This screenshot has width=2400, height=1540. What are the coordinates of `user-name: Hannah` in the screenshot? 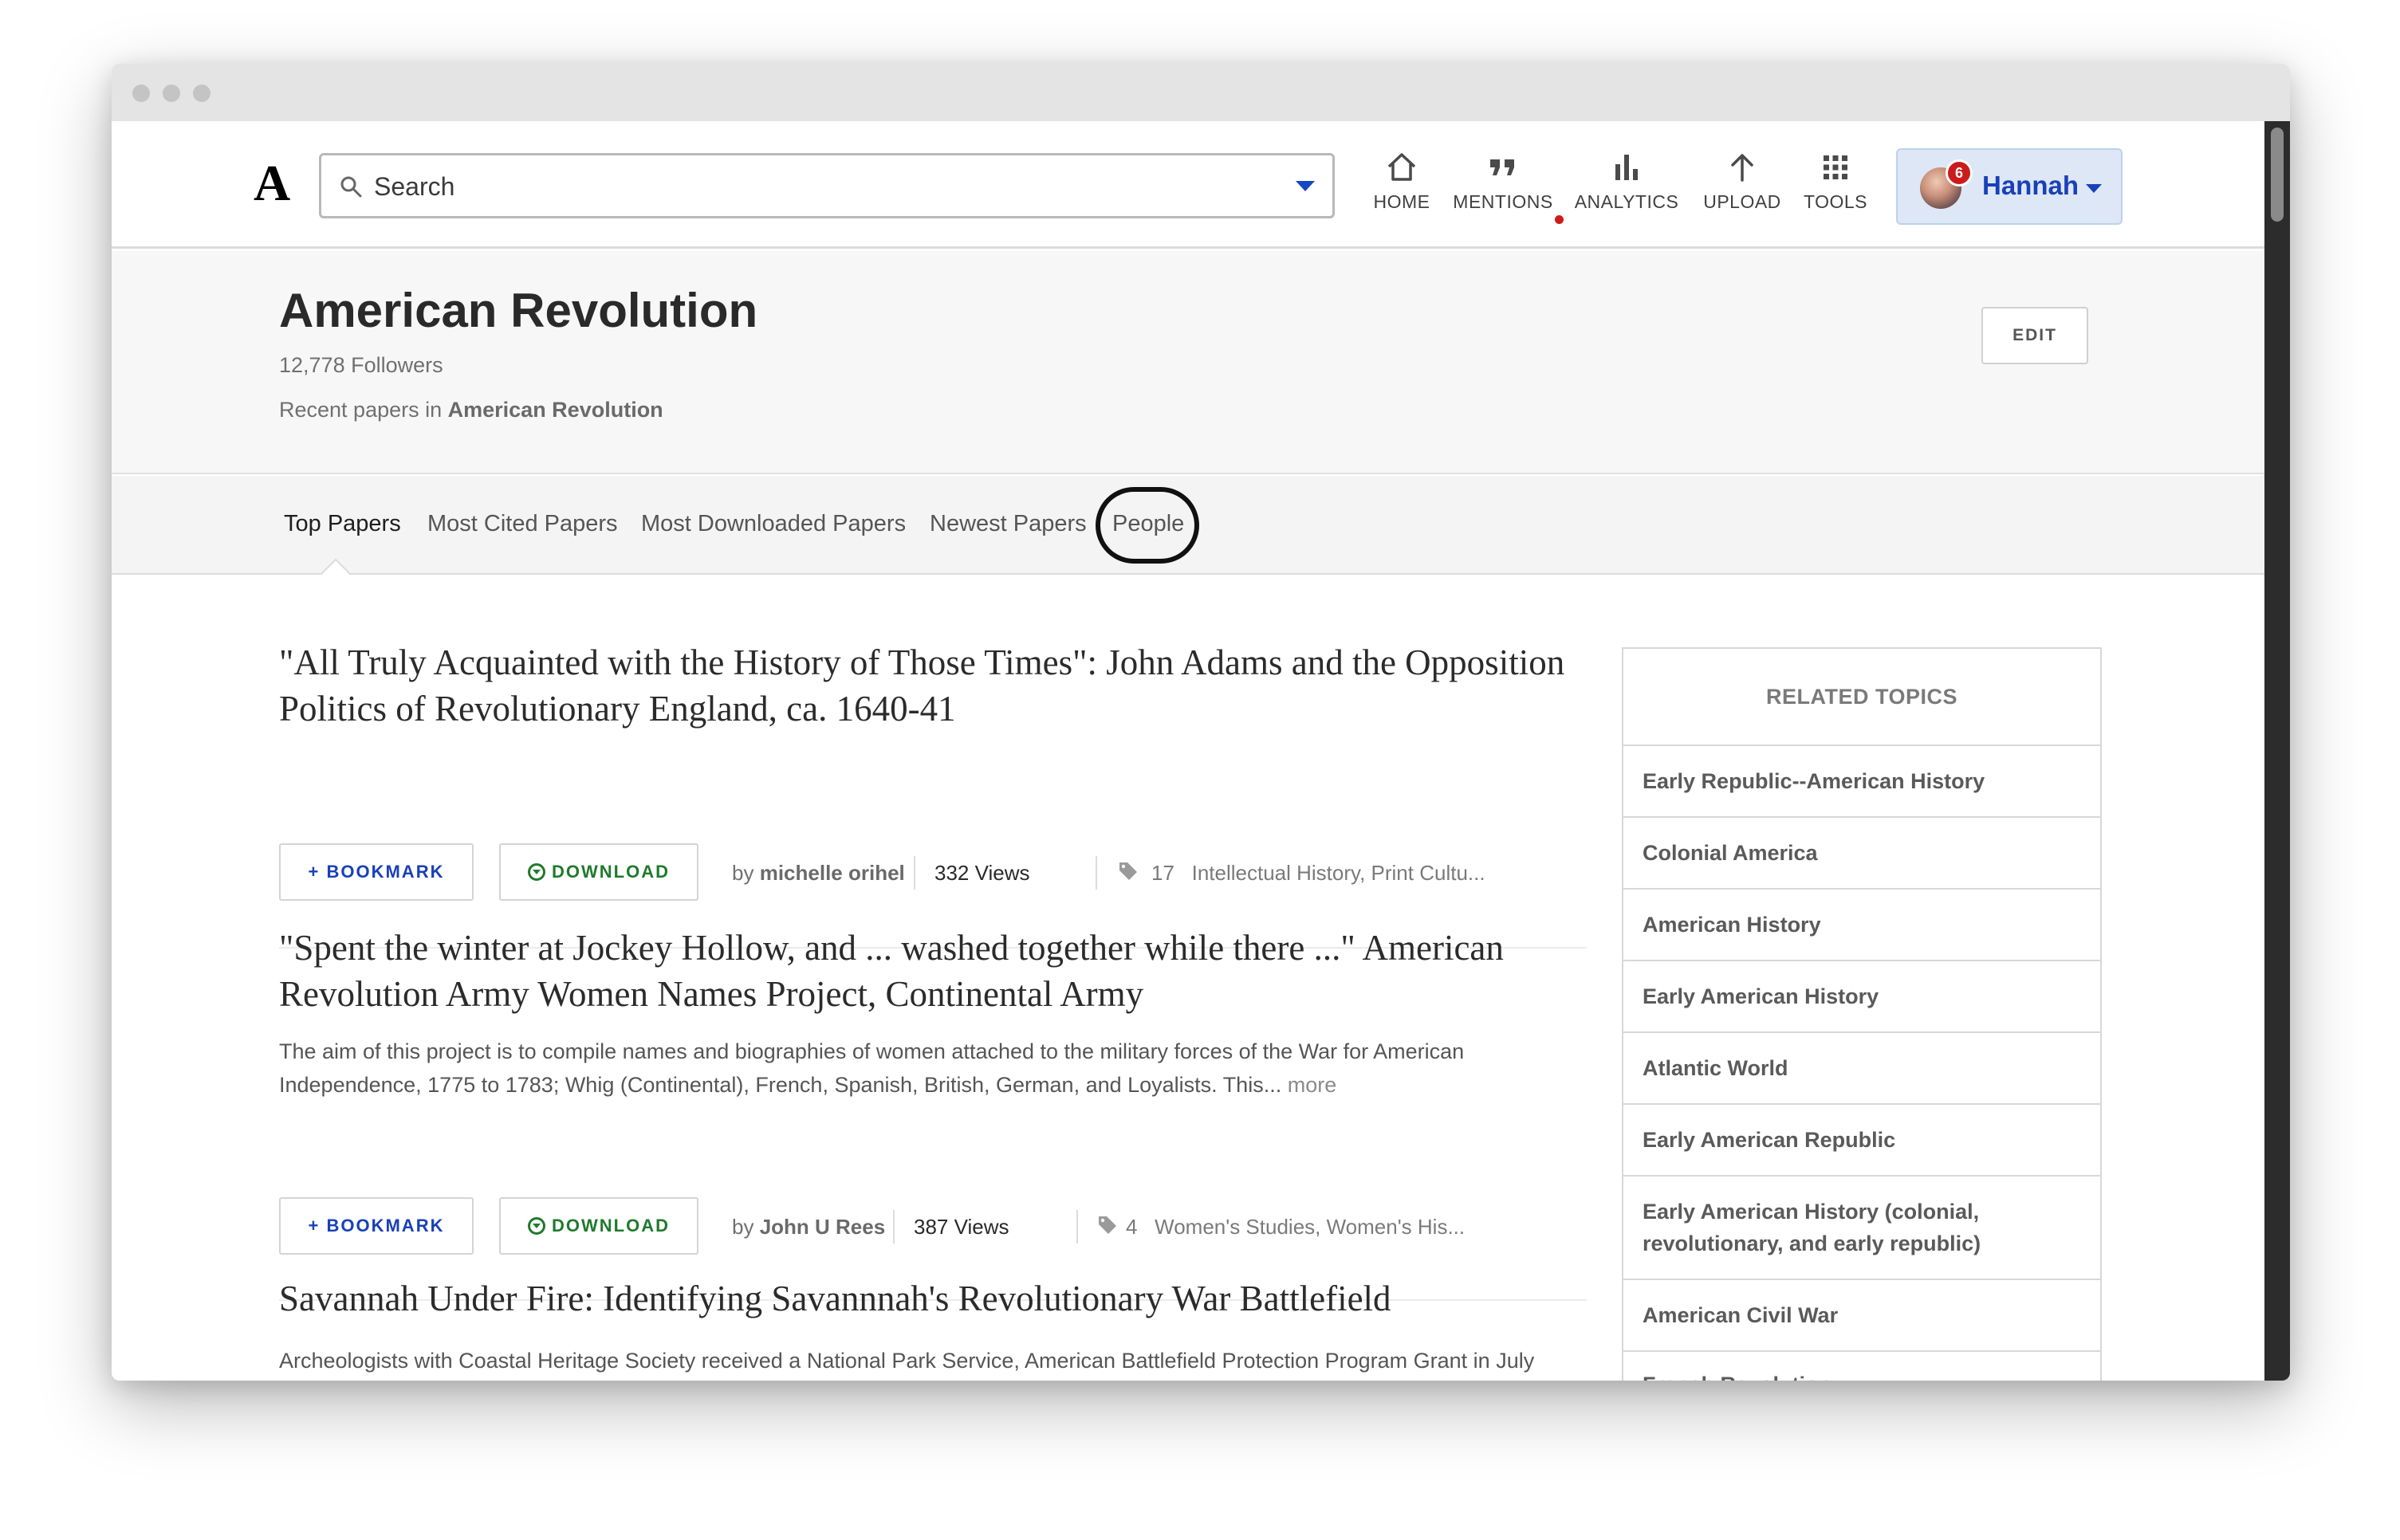 It's located at (2030, 186).